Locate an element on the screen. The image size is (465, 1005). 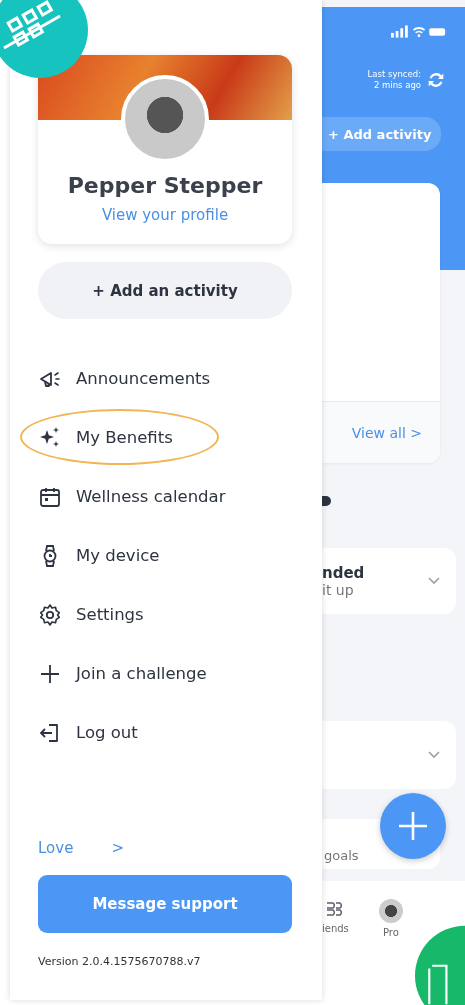
menu-item: Log out is located at coordinates (89, 732).